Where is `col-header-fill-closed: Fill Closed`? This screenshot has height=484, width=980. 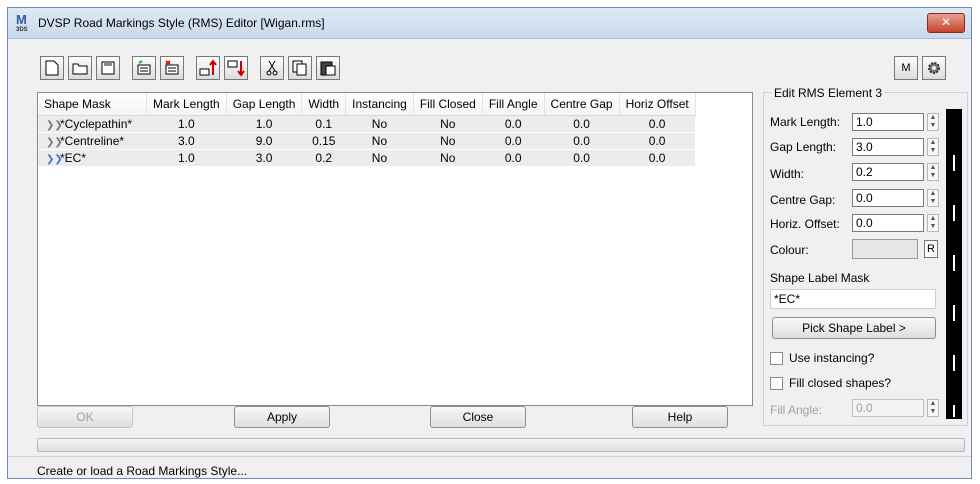
col-header-fill-closed: Fill Closed is located at coordinates (448, 104).